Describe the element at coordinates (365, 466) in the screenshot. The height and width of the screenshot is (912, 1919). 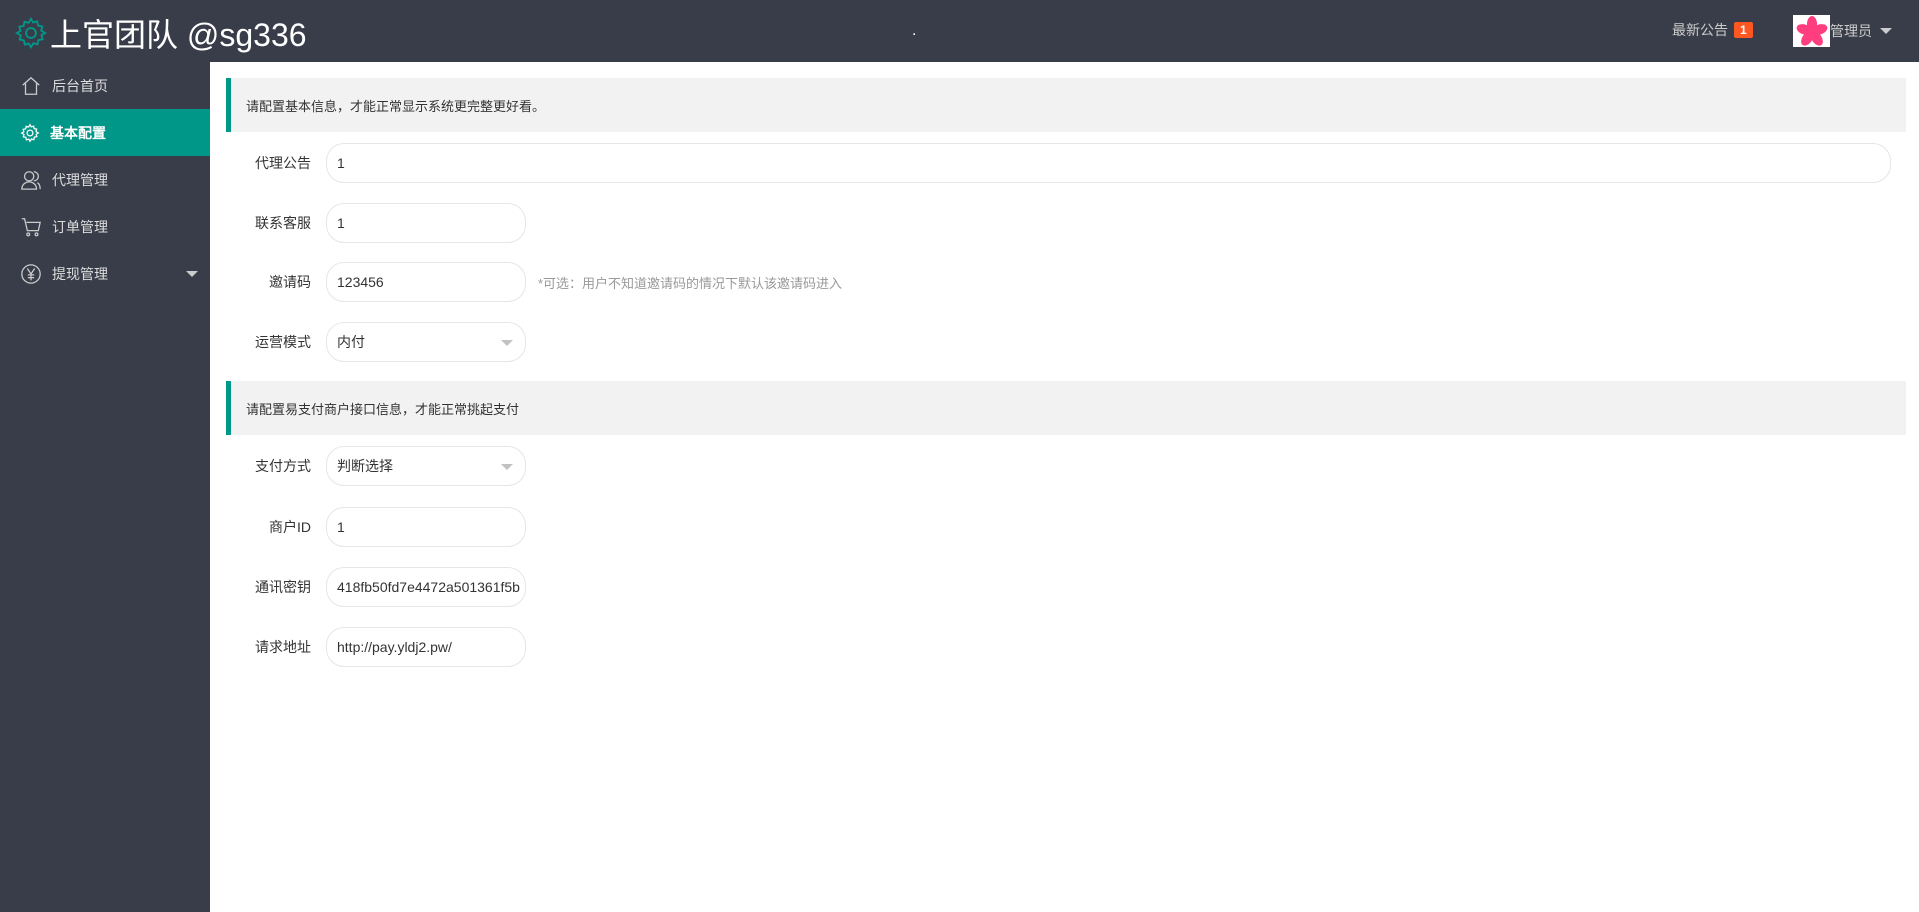
I see `selected-value: 判断选择` at that location.